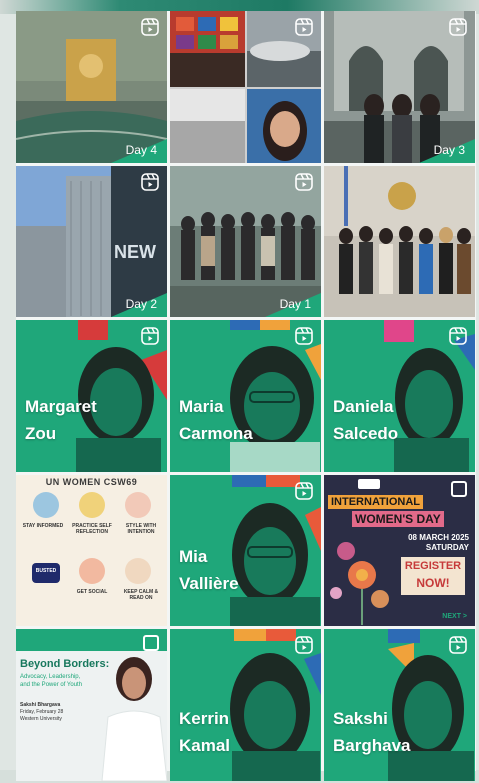 The width and height of the screenshot is (479, 783). I want to click on name-line-1: Maria, so click(201, 406).